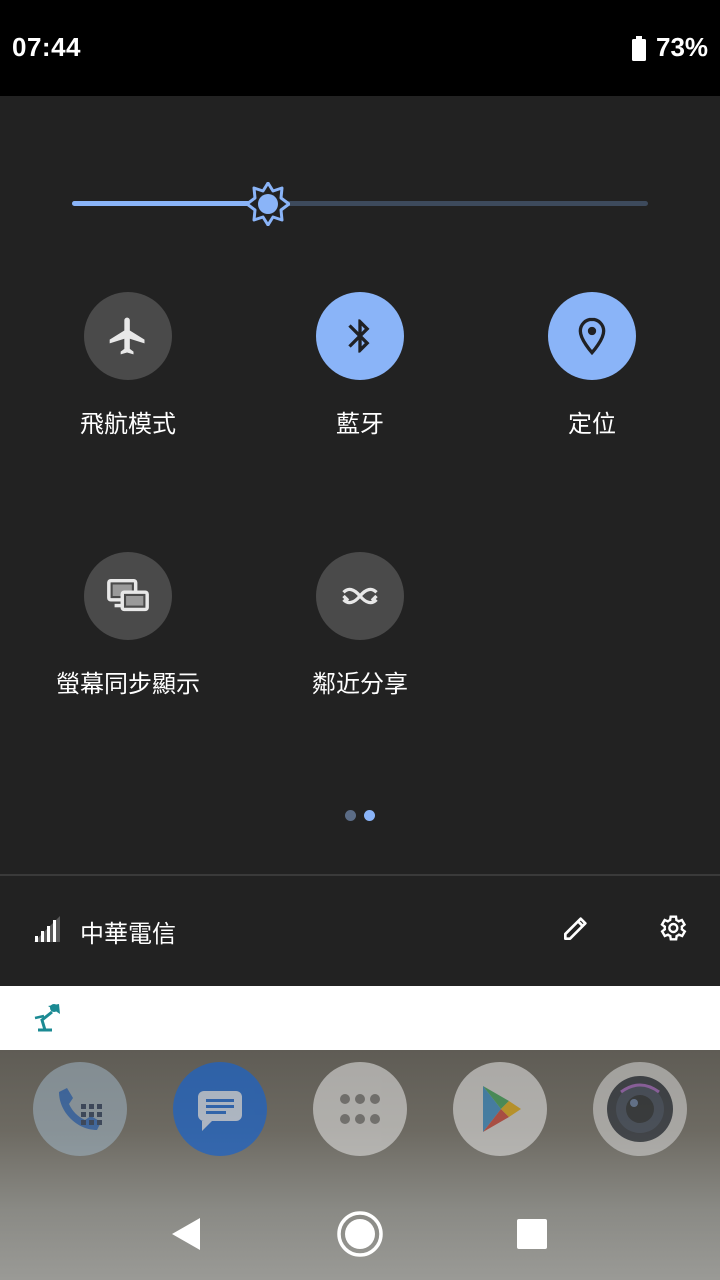  I want to click on back-button, so click(186, 1234).